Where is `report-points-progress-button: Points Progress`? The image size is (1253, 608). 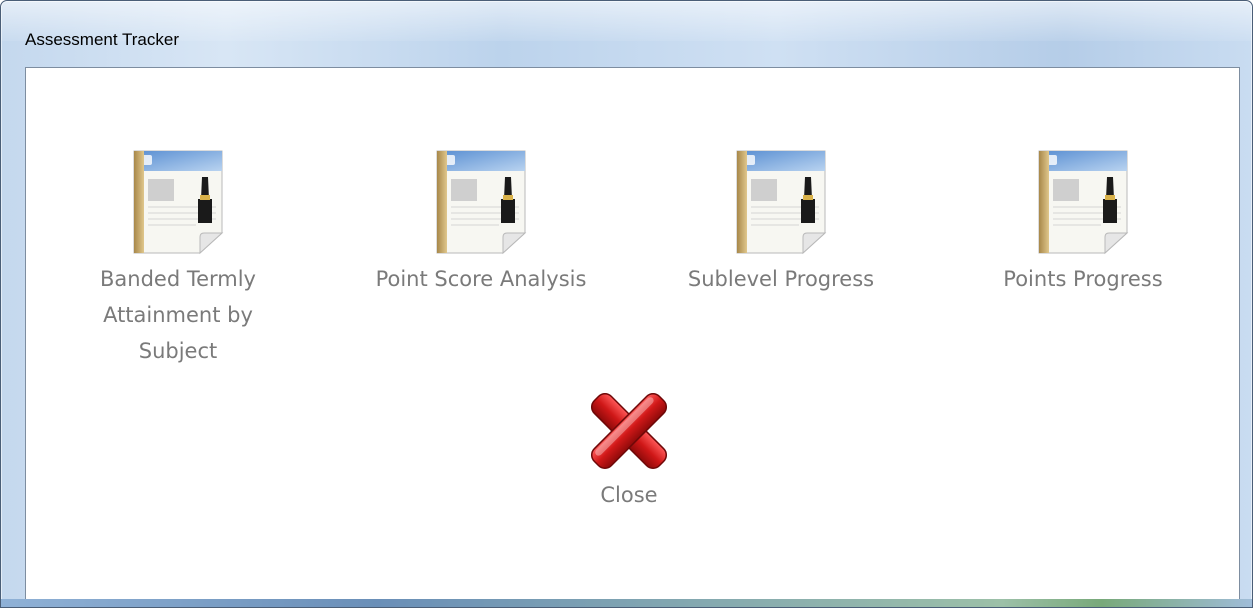
report-points-progress-button: Points Progress is located at coordinates (1083, 223).